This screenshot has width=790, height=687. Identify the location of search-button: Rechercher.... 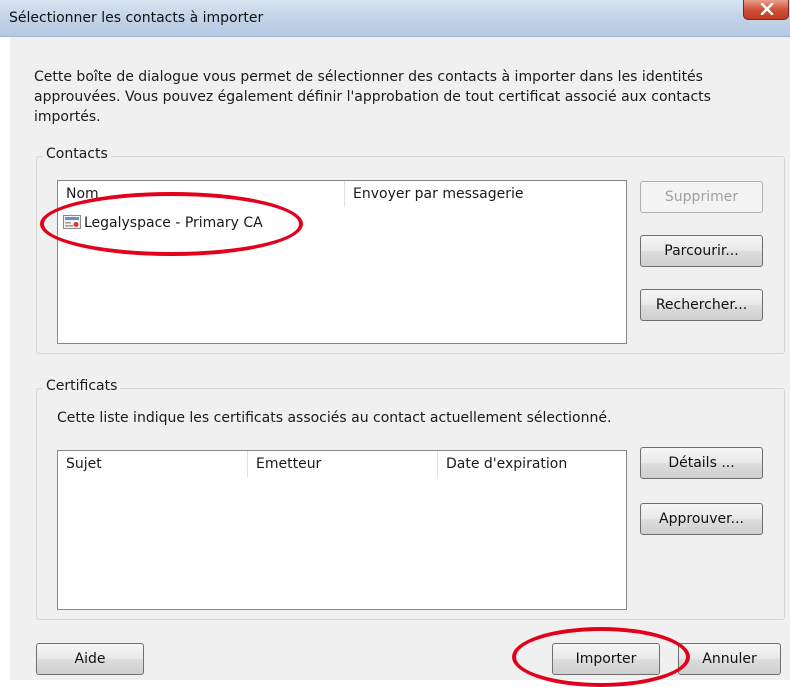
(701, 305).